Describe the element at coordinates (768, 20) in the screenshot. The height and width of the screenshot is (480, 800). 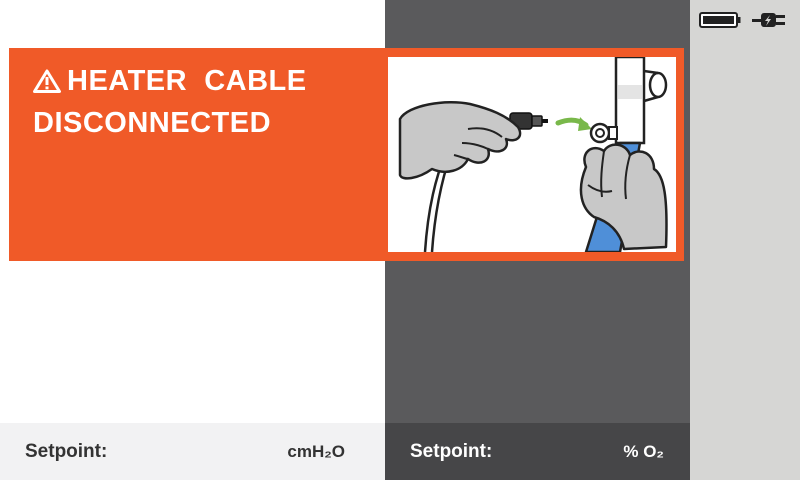
I see `ac-plug-icon` at that location.